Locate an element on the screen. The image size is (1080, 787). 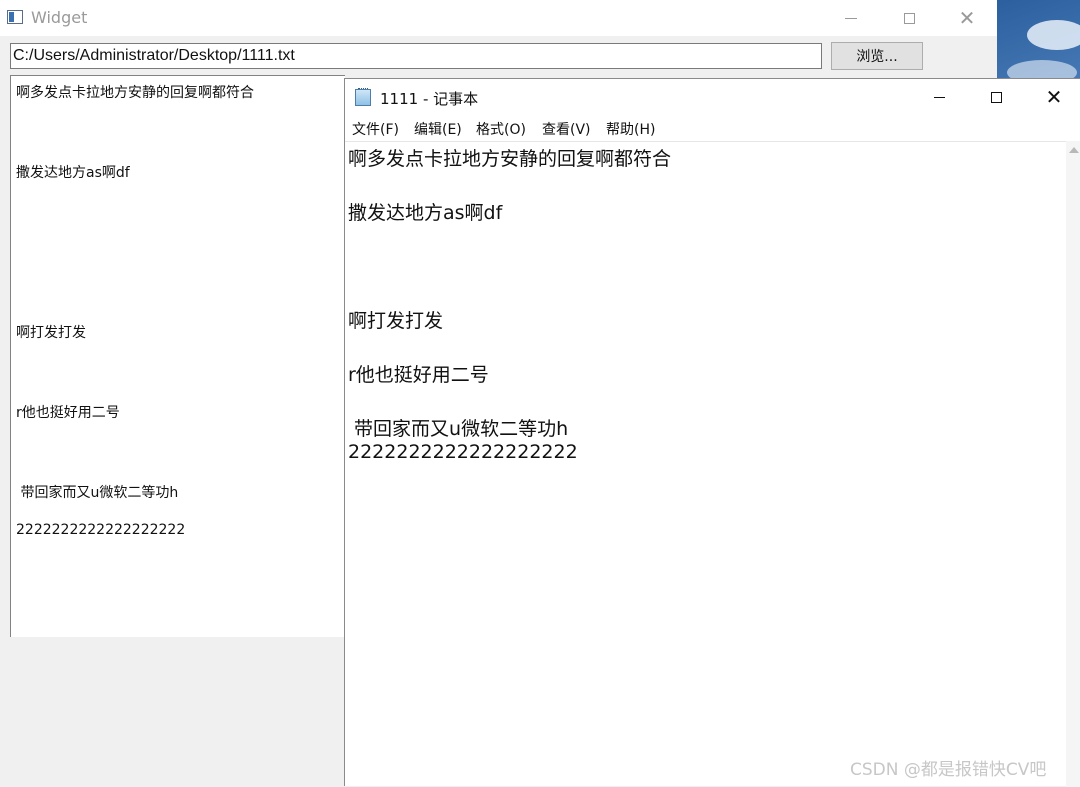
maximize-button is located at coordinates (909, 18).